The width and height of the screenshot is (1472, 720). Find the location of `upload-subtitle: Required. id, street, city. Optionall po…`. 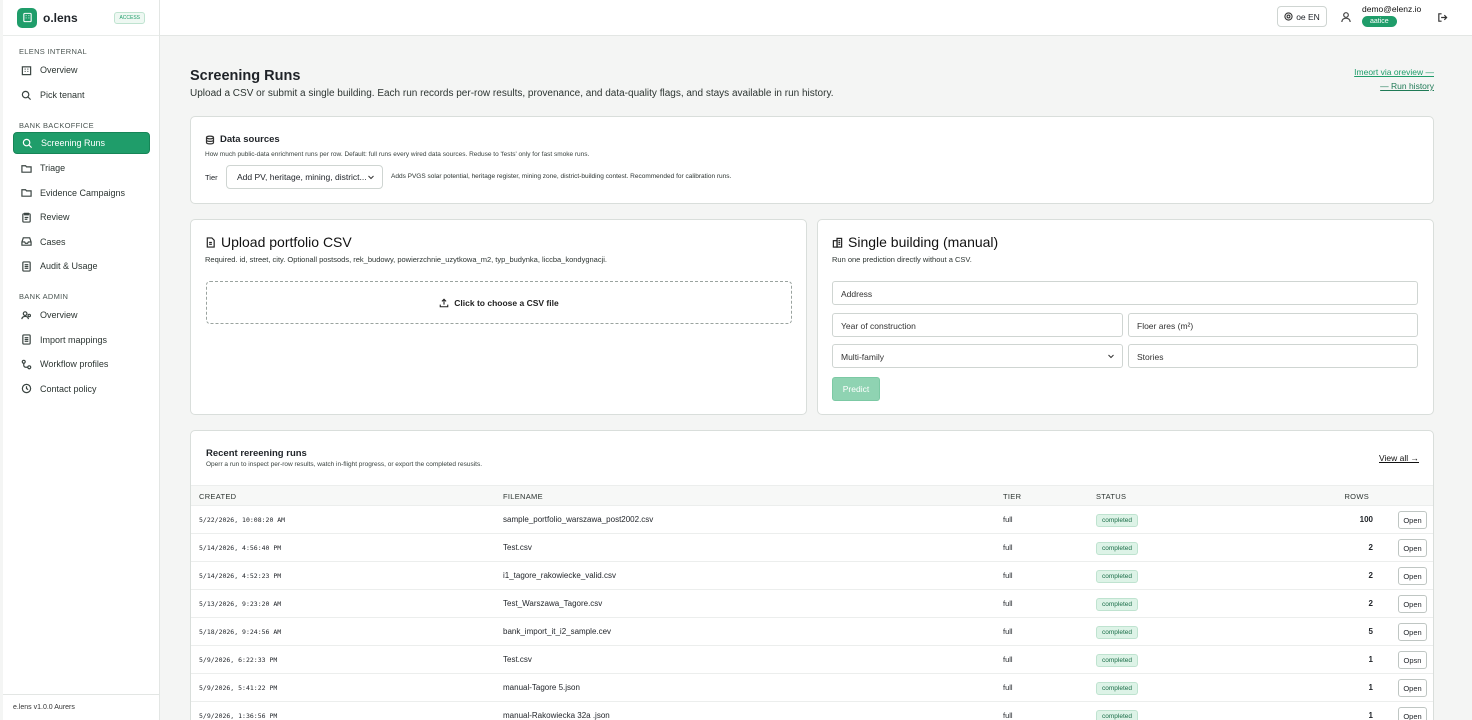

upload-subtitle: Required. id, street, city. Optionall po… is located at coordinates (406, 259).